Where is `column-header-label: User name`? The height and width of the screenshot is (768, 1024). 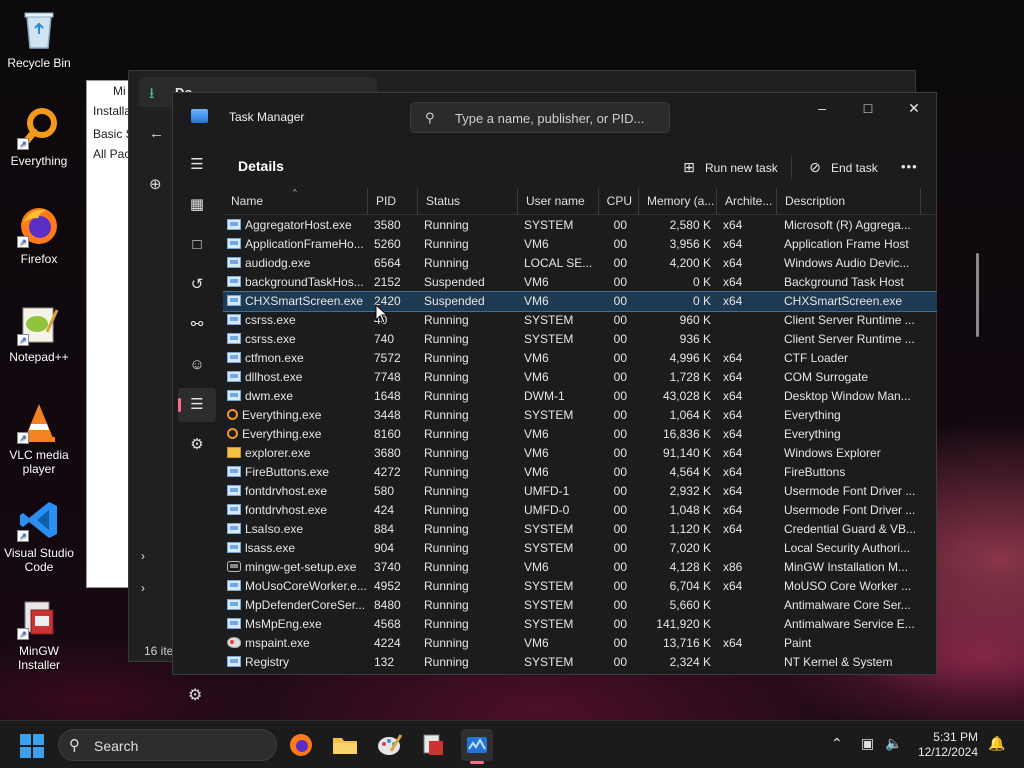 column-header-label: User name is located at coordinates (555, 201).